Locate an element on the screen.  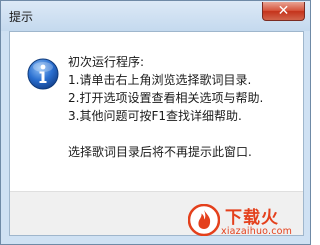
window-title: 提示 is located at coordinates (21, 17).